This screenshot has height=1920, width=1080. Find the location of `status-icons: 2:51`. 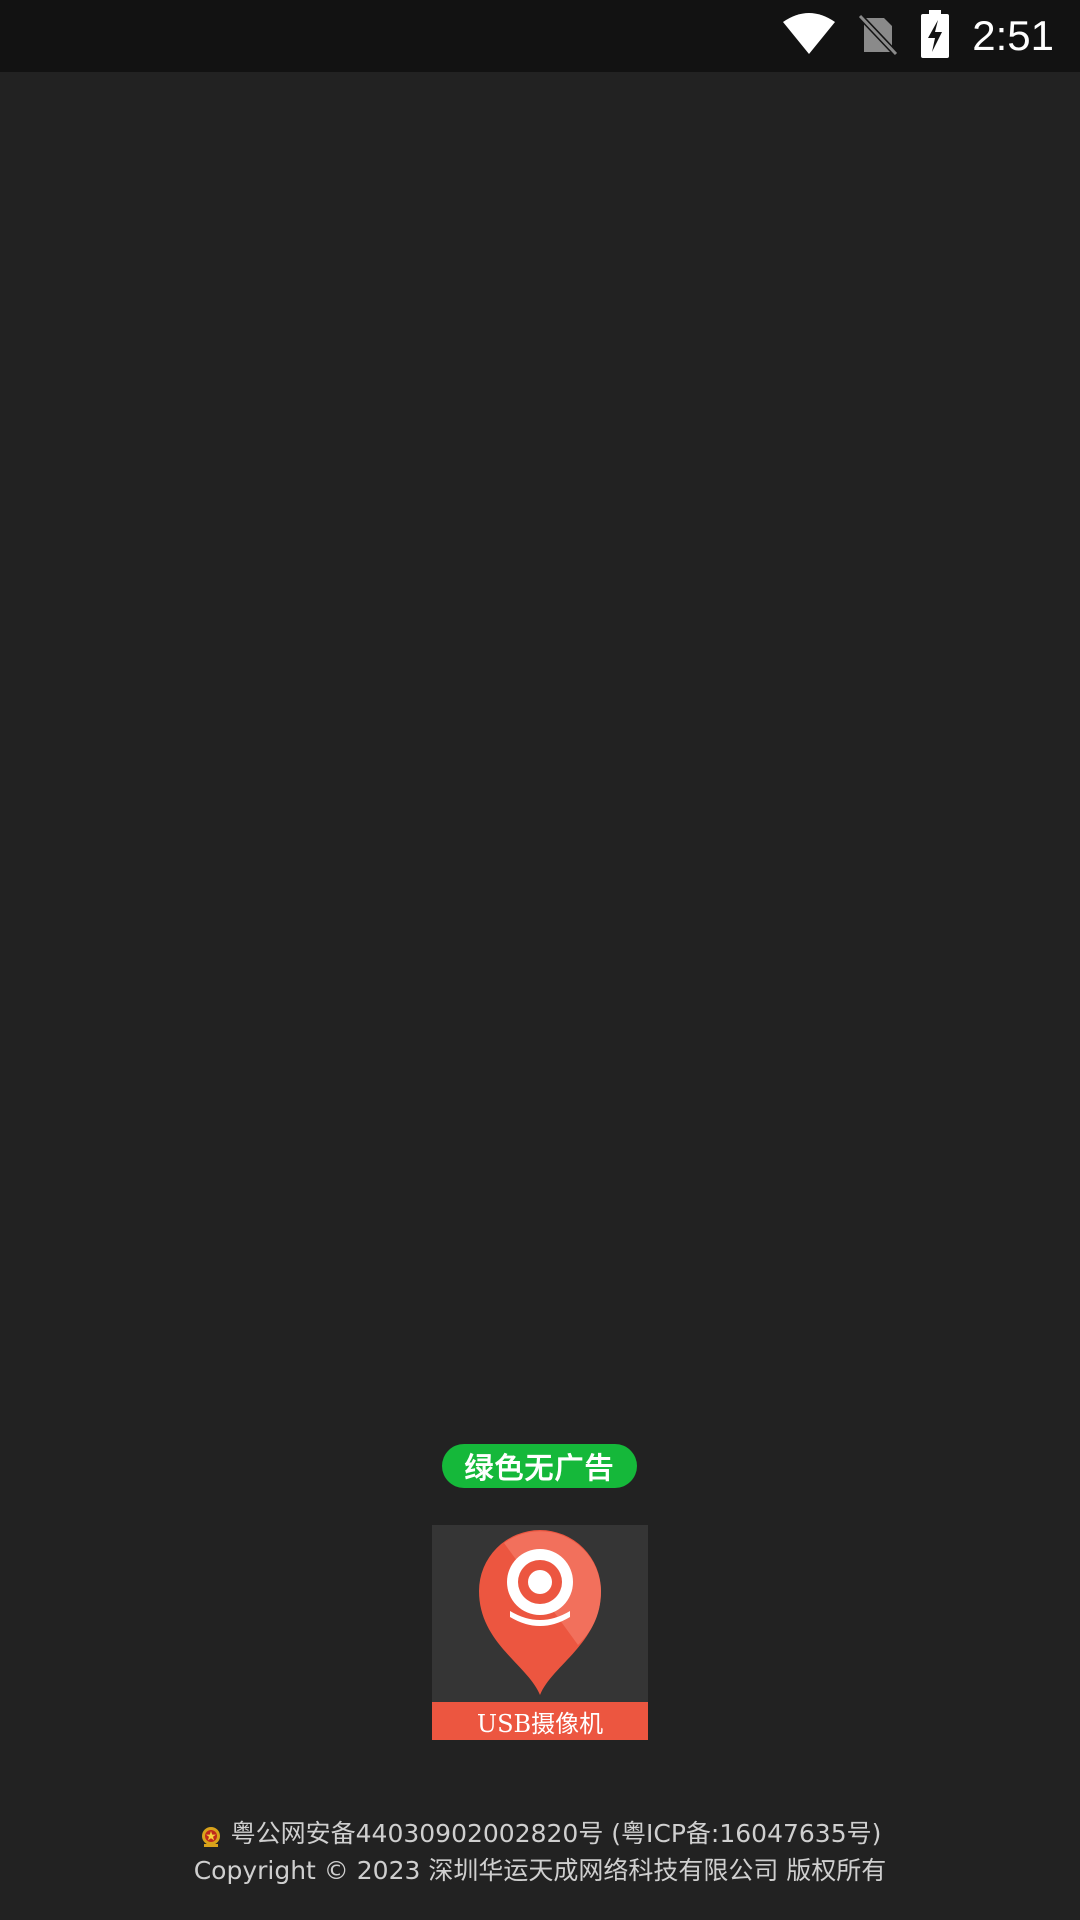

status-icons: 2:51 is located at coordinates (918, 36).